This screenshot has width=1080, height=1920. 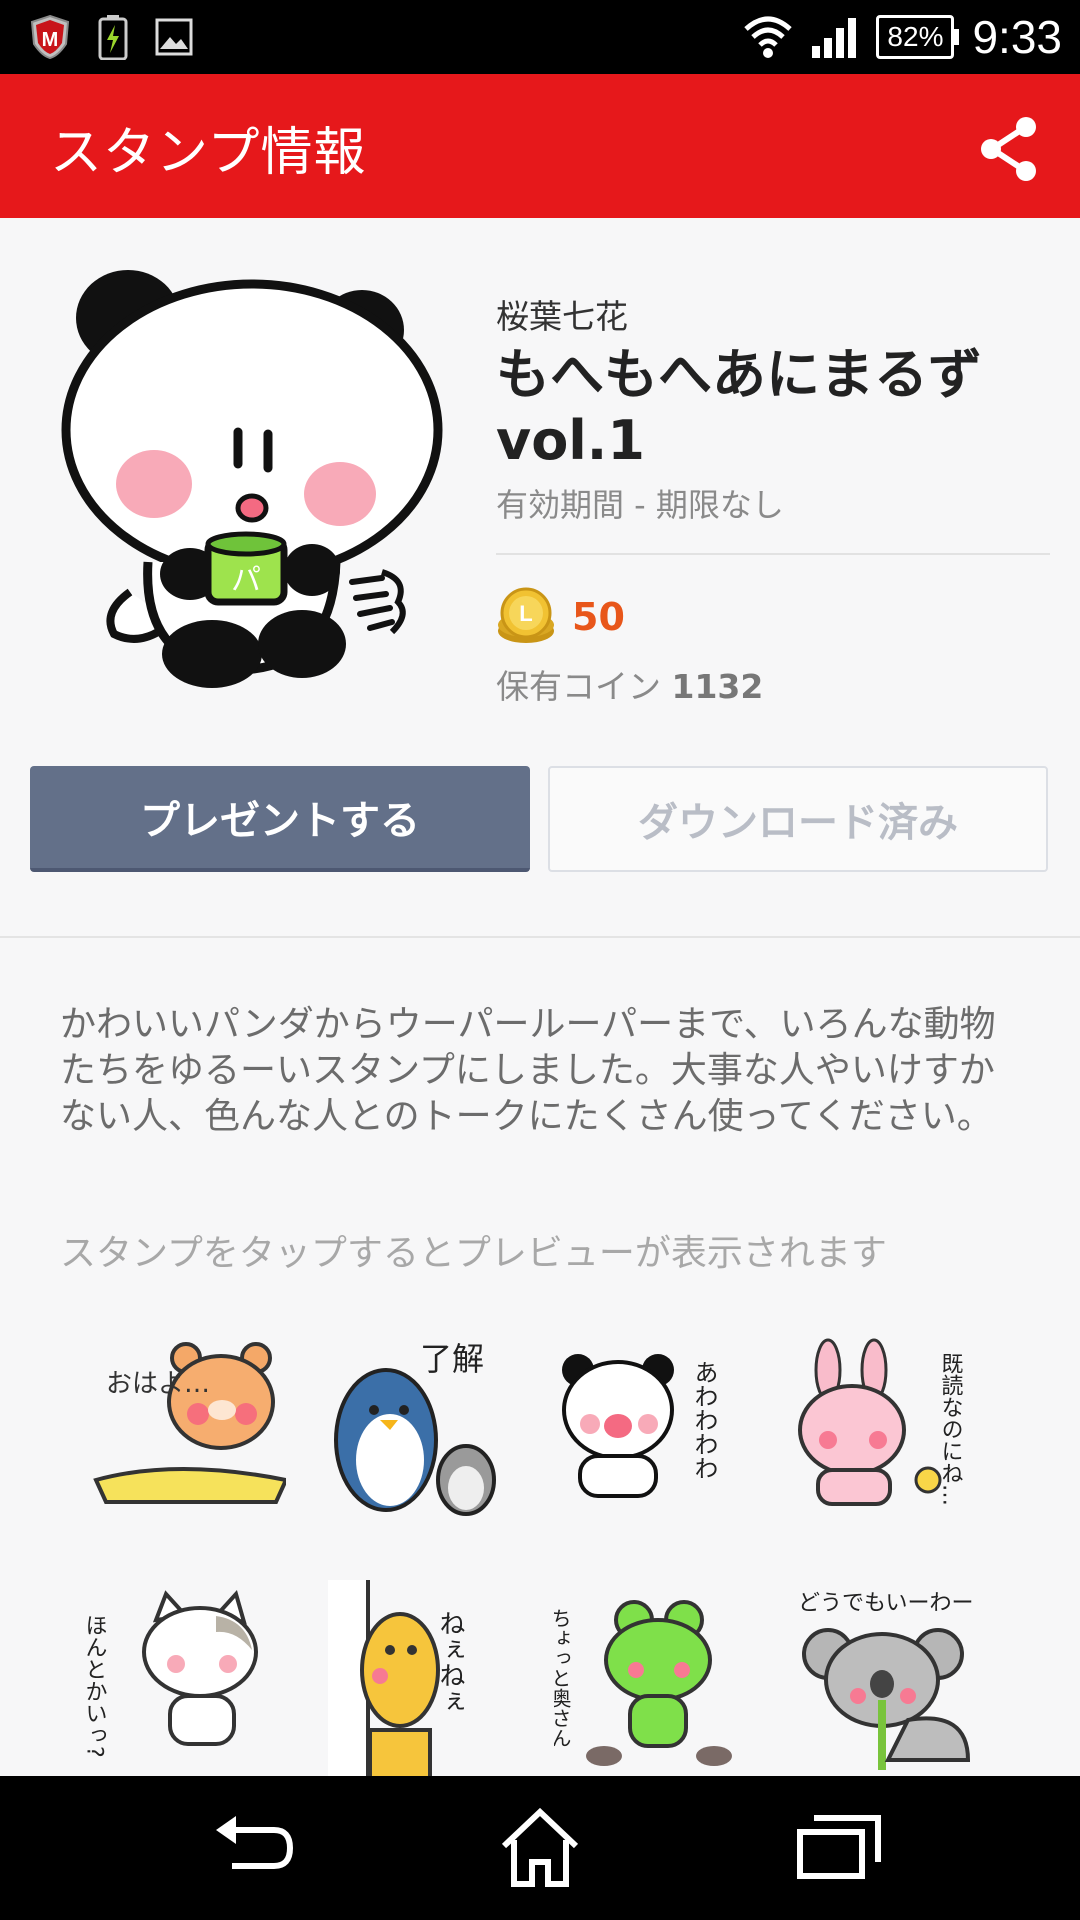 What do you see at coordinates (174, 37) in the screenshot?
I see `image-notification-icon` at bounding box center [174, 37].